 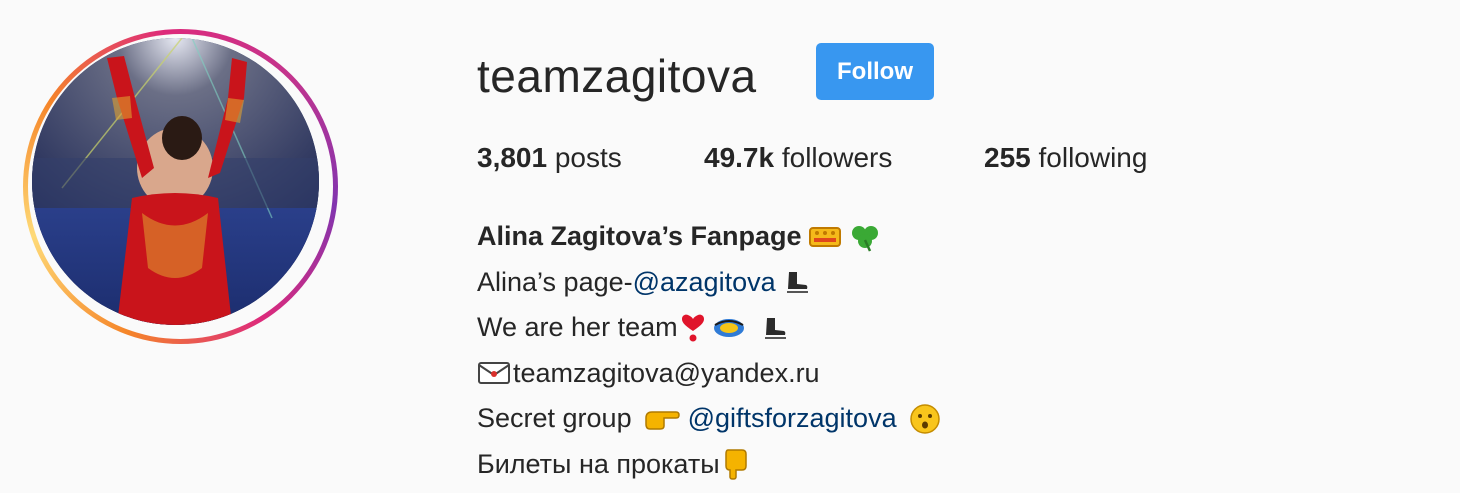 I want to click on avatar-photo, so click(x=175, y=181).